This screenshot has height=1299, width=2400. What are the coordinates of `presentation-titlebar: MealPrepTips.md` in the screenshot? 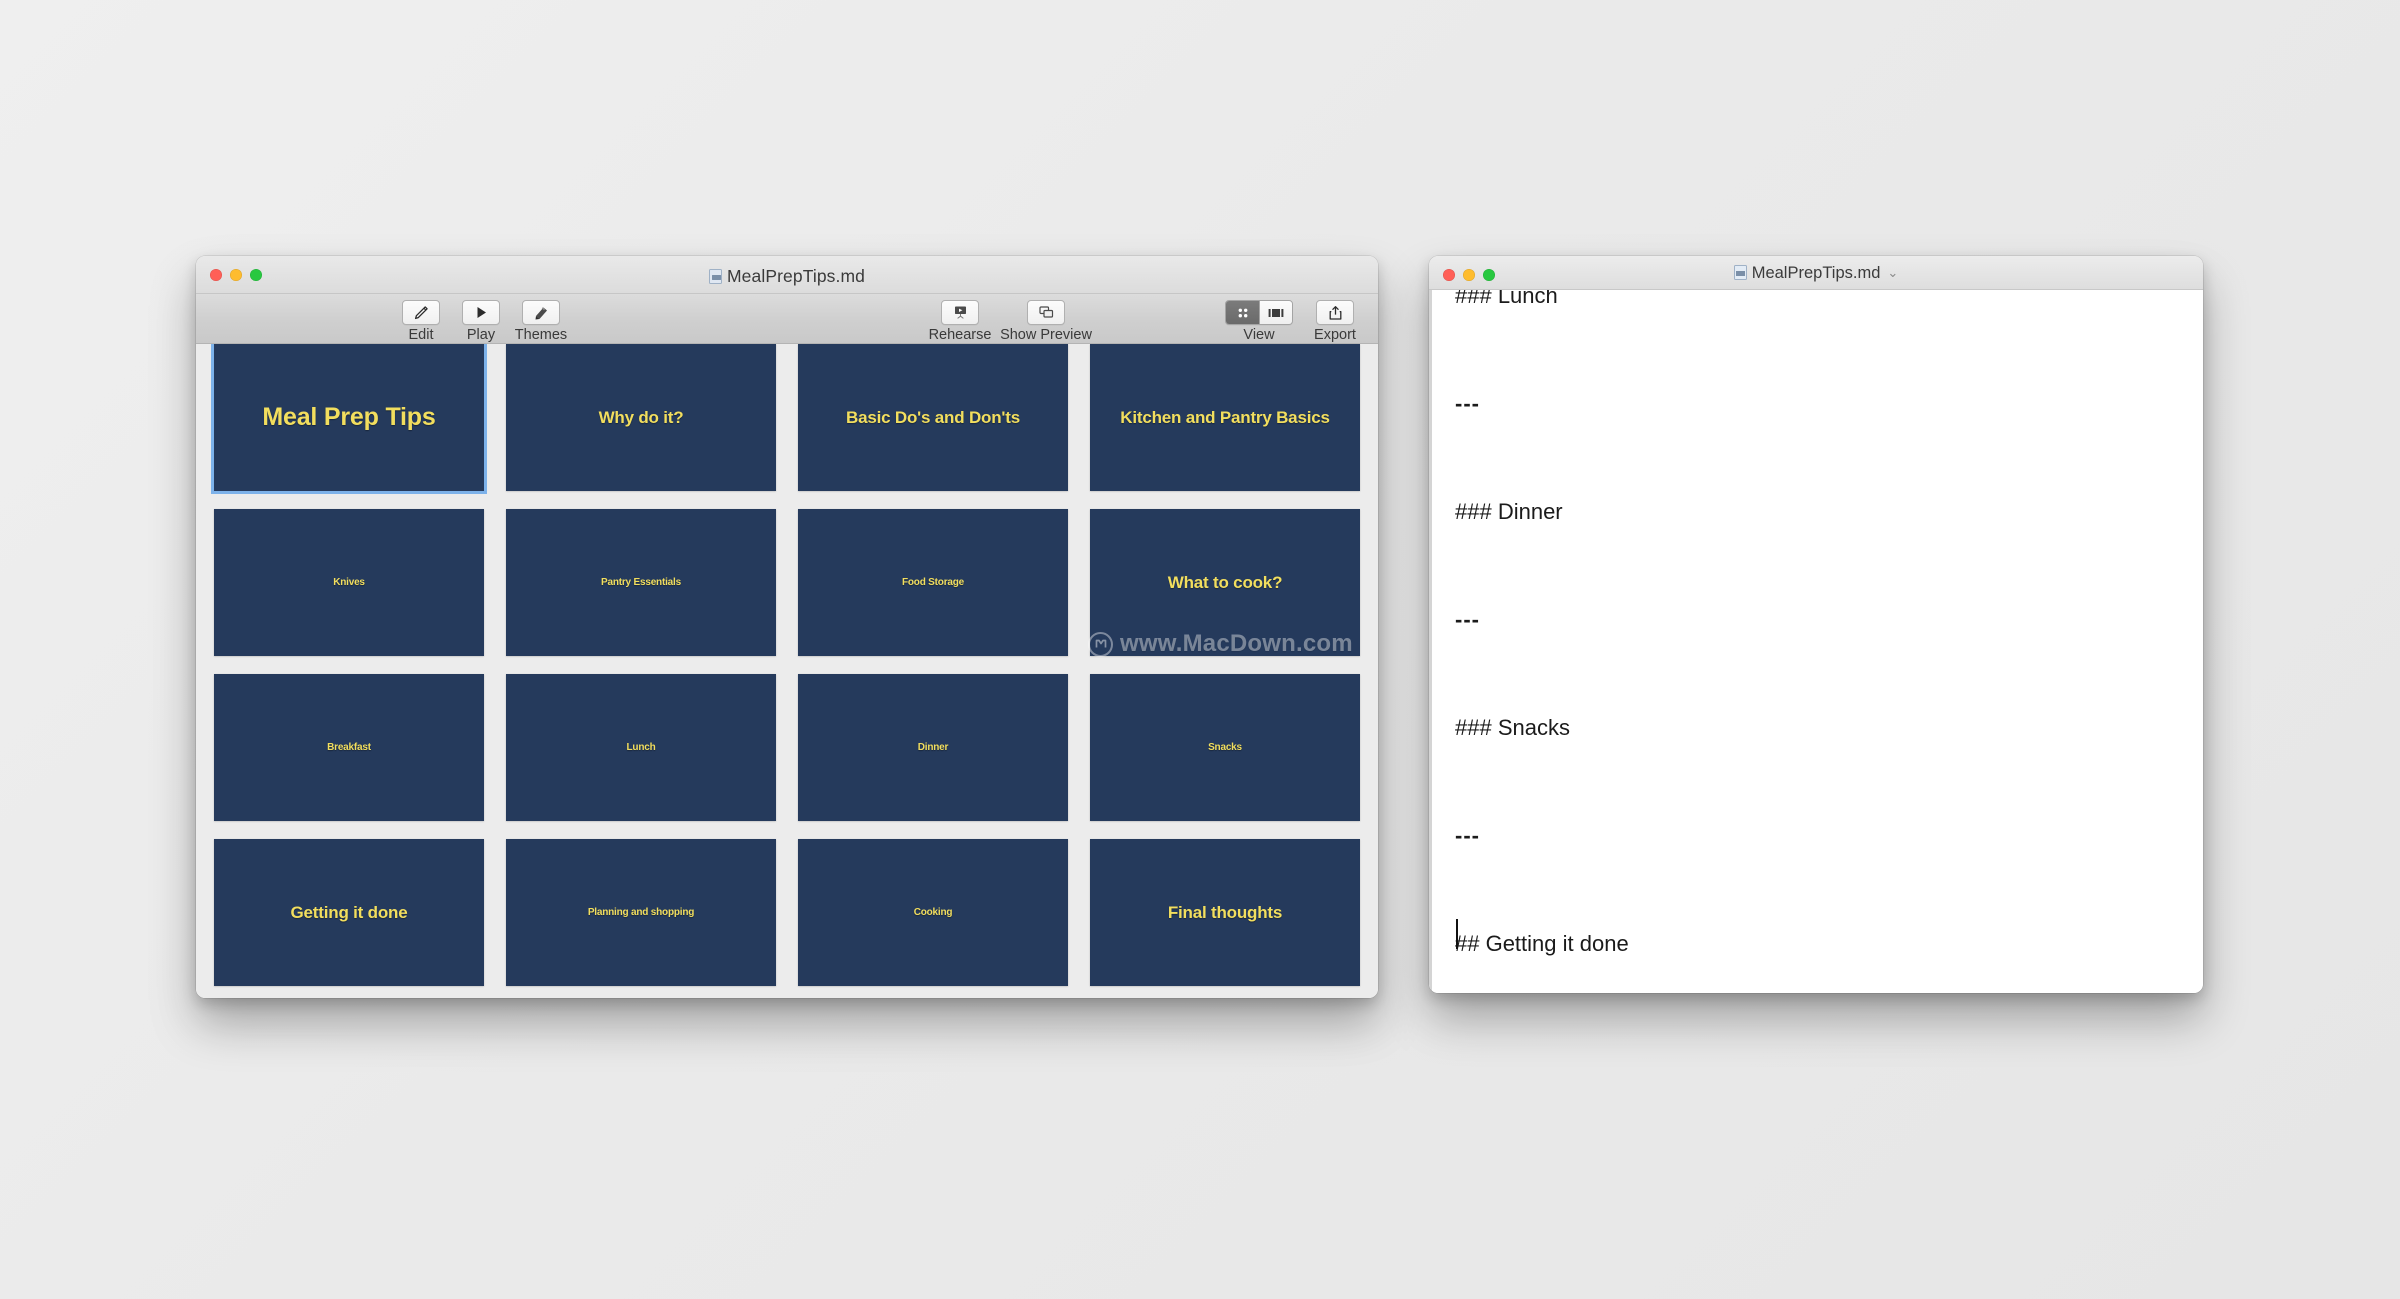 It's located at (787, 275).